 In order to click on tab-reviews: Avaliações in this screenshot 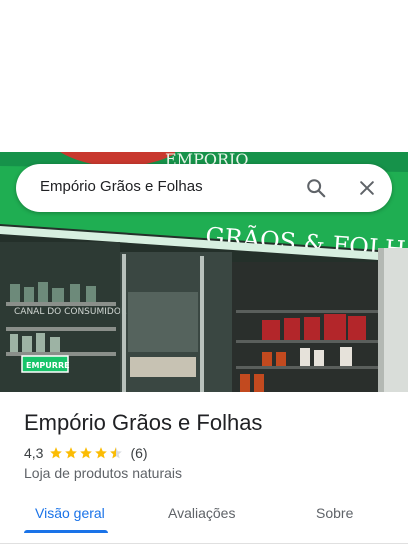, I will do `click(201, 513)`.